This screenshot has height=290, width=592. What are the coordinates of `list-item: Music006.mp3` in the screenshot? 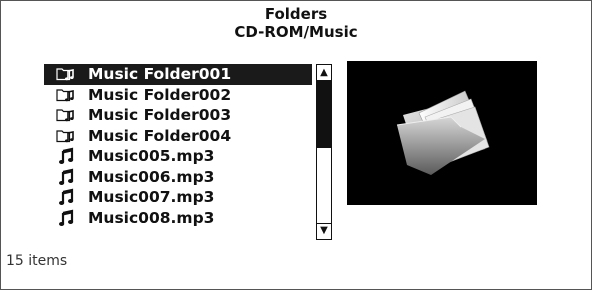 It's located at (178, 177).